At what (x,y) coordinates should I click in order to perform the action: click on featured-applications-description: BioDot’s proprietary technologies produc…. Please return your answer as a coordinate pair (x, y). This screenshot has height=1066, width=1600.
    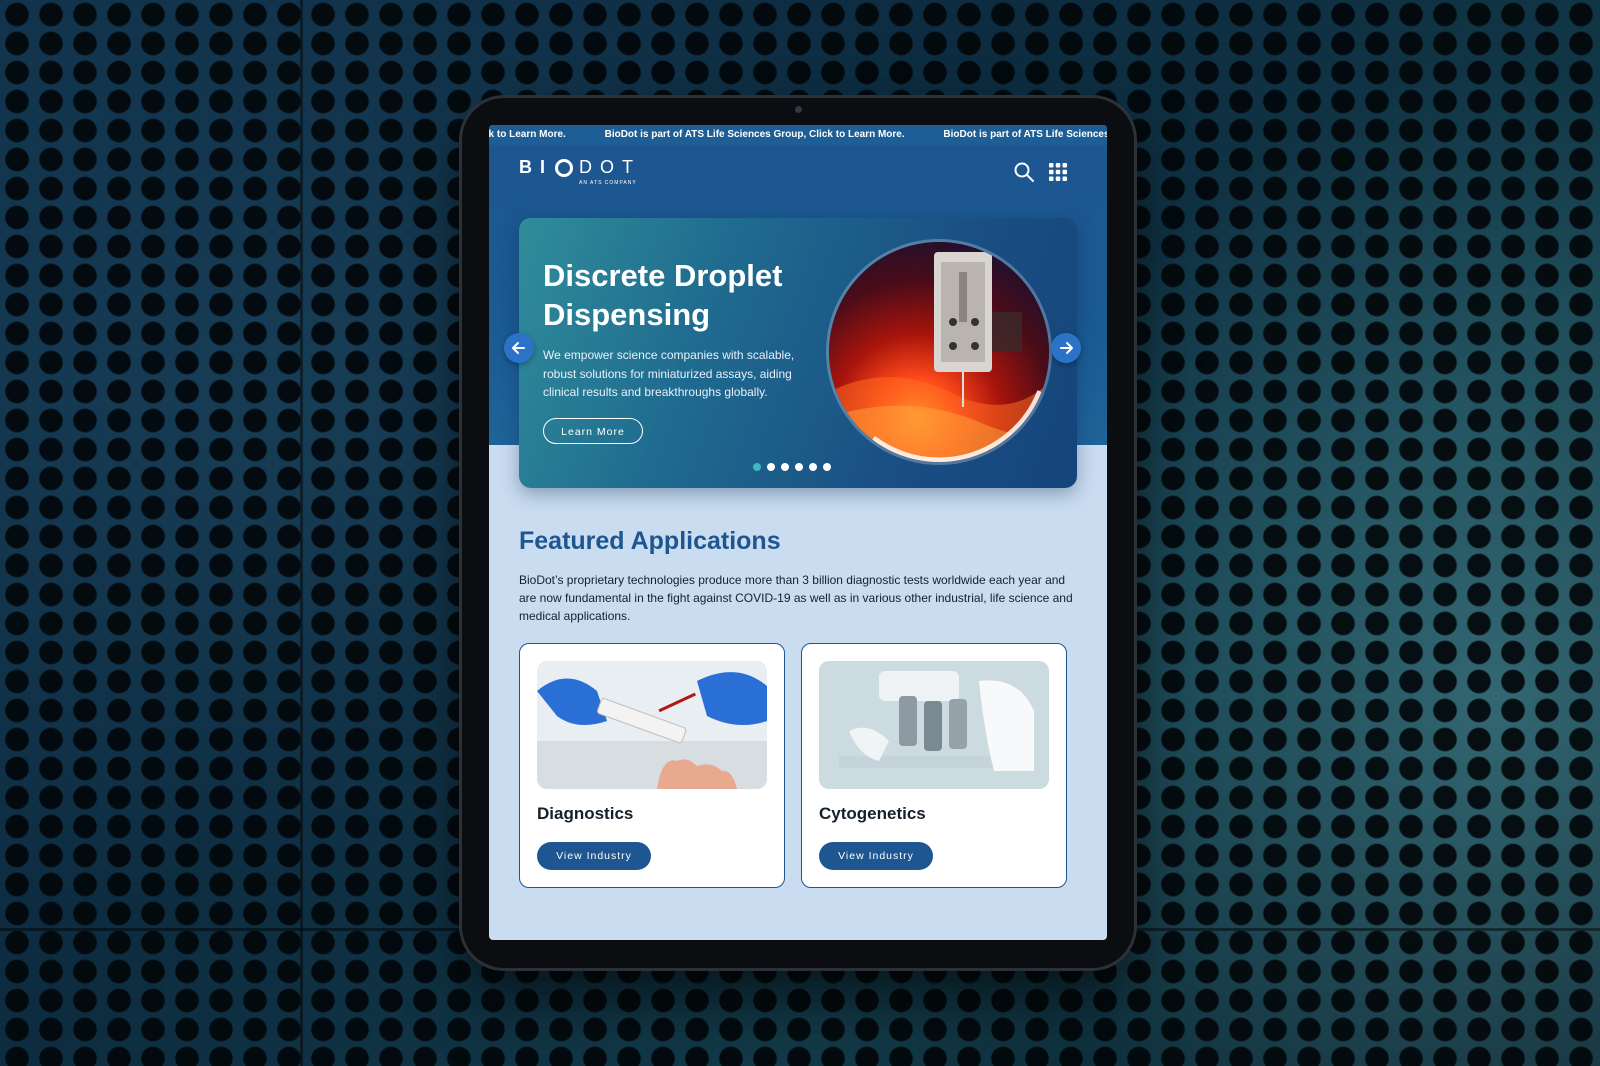
    Looking at the image, I should click on (796, 598).